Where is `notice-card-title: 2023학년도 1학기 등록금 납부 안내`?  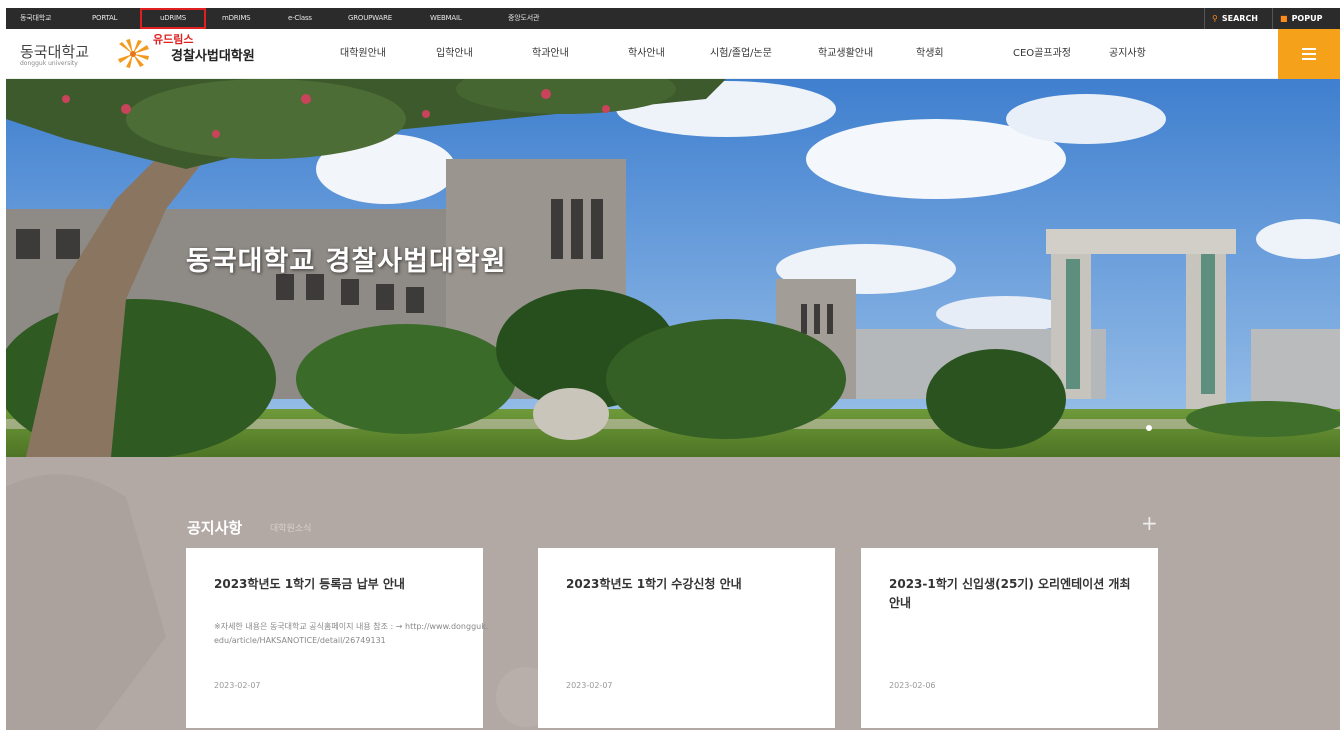
notice-card-title: 2023학년도 1학기 등록금 납부 안내 is located at coordinates (309, 584).